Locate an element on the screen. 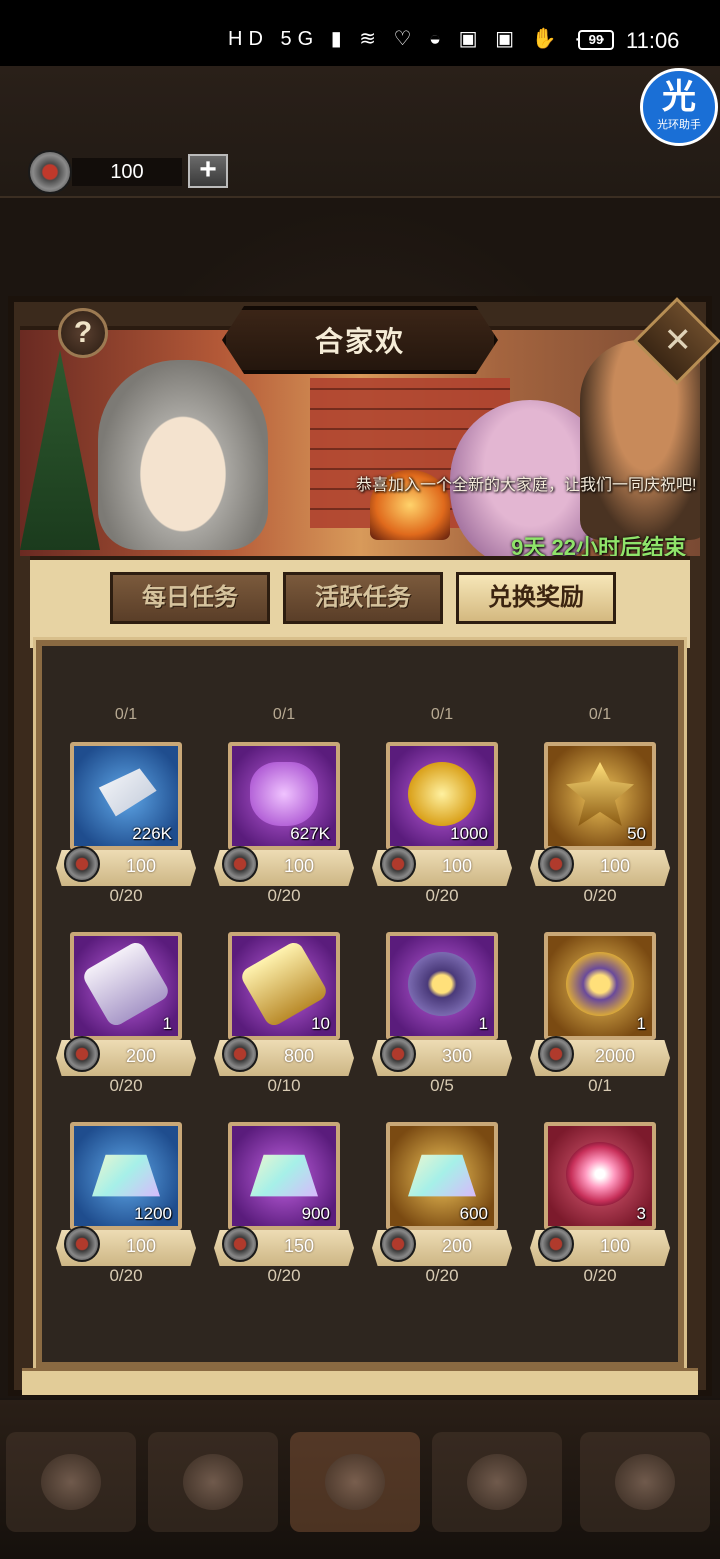  tab-exchange-rewards: 兑换奖励 is located at coordinates (536, 598).